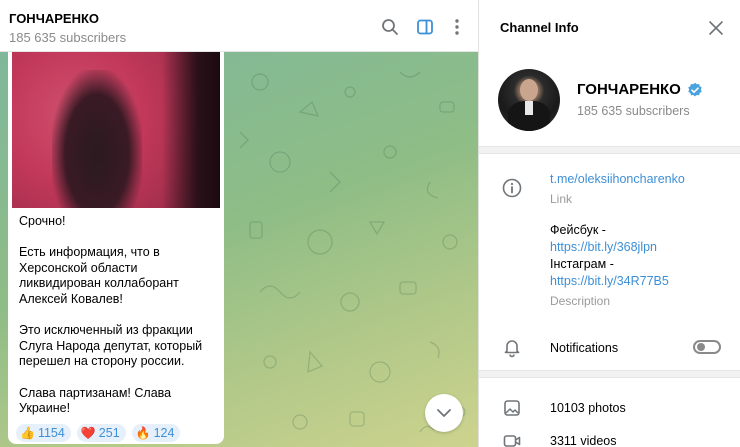  Describe the element at coordinates (54, 18) in the screenshot. I see `chat-title: ГОНЧАРЕНКО` at that location.